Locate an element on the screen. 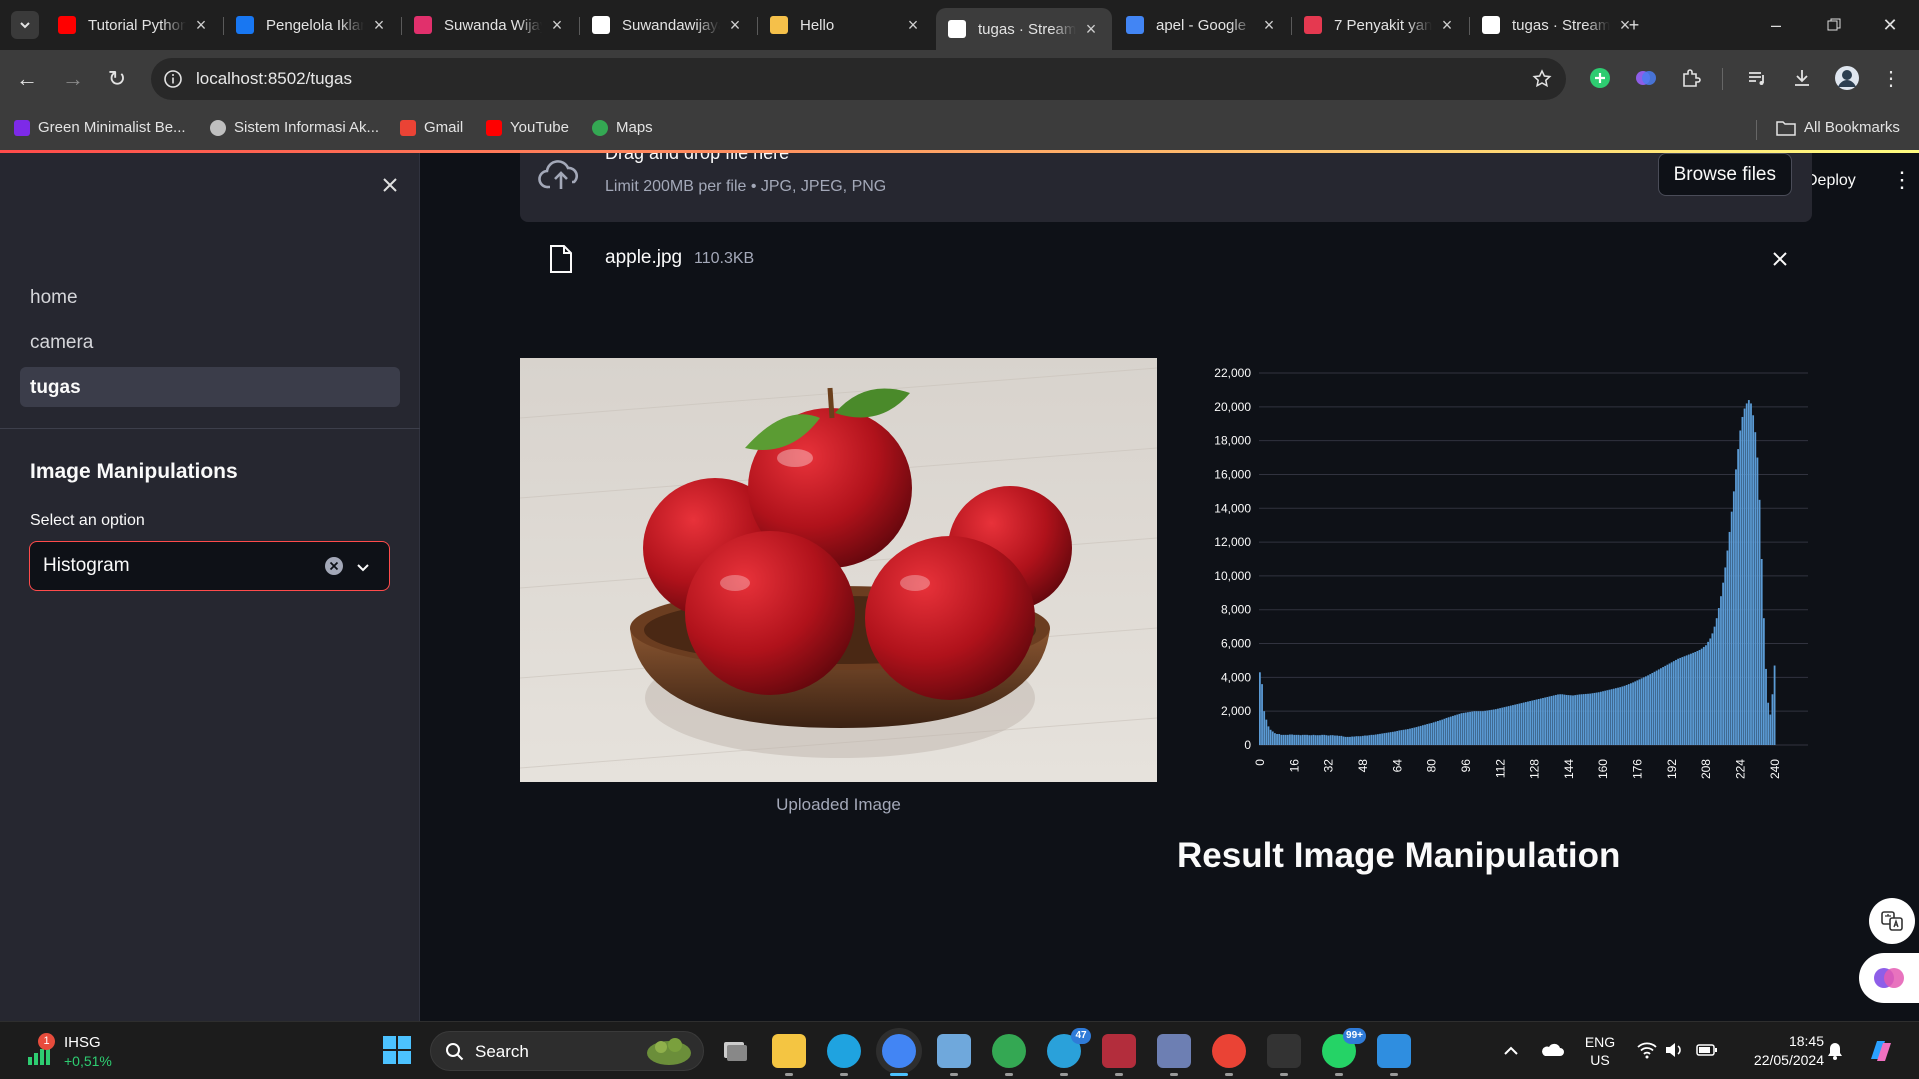 The image size is (1919, 1079). media-control-icon is located at coordinates (1757, 78).